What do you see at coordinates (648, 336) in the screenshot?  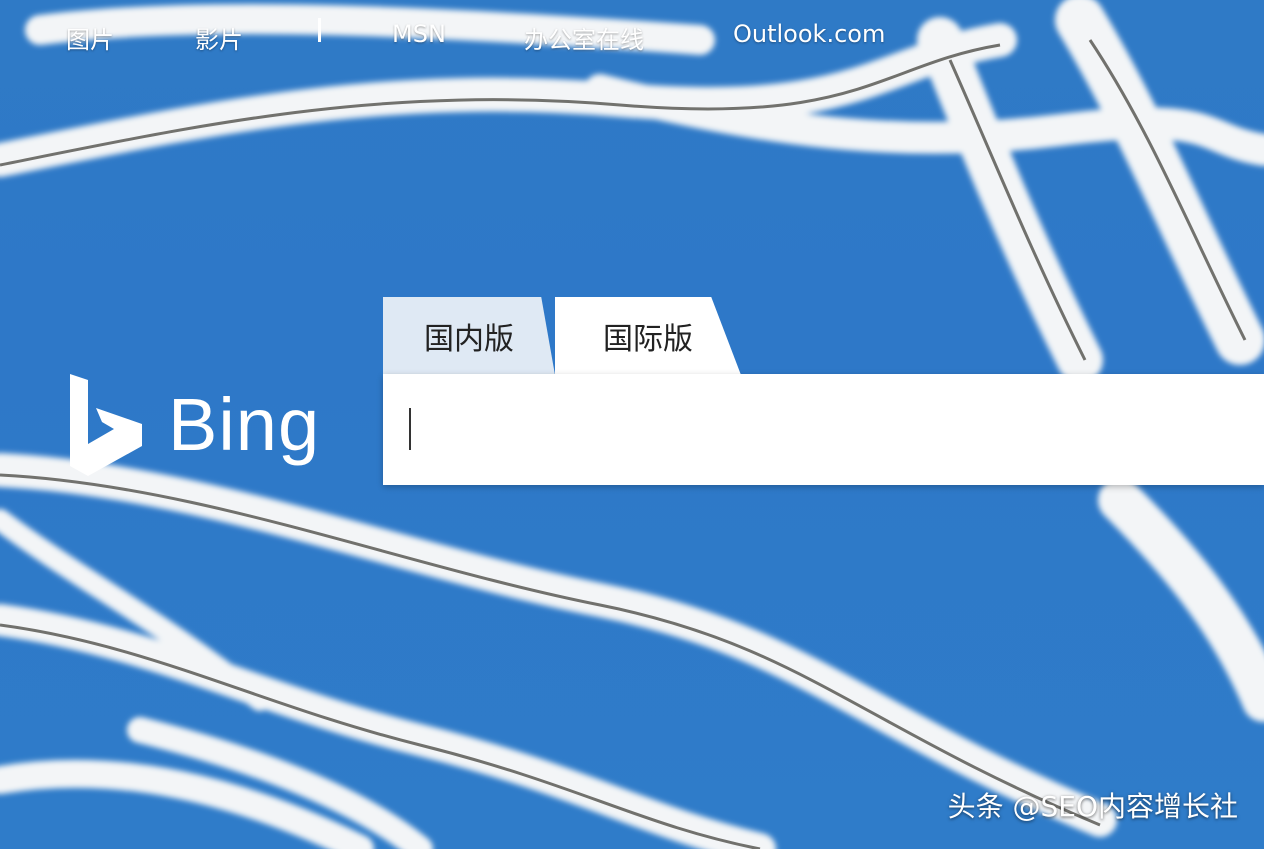 I see `tab-international: 国际版` at bounding box center [648, 336].